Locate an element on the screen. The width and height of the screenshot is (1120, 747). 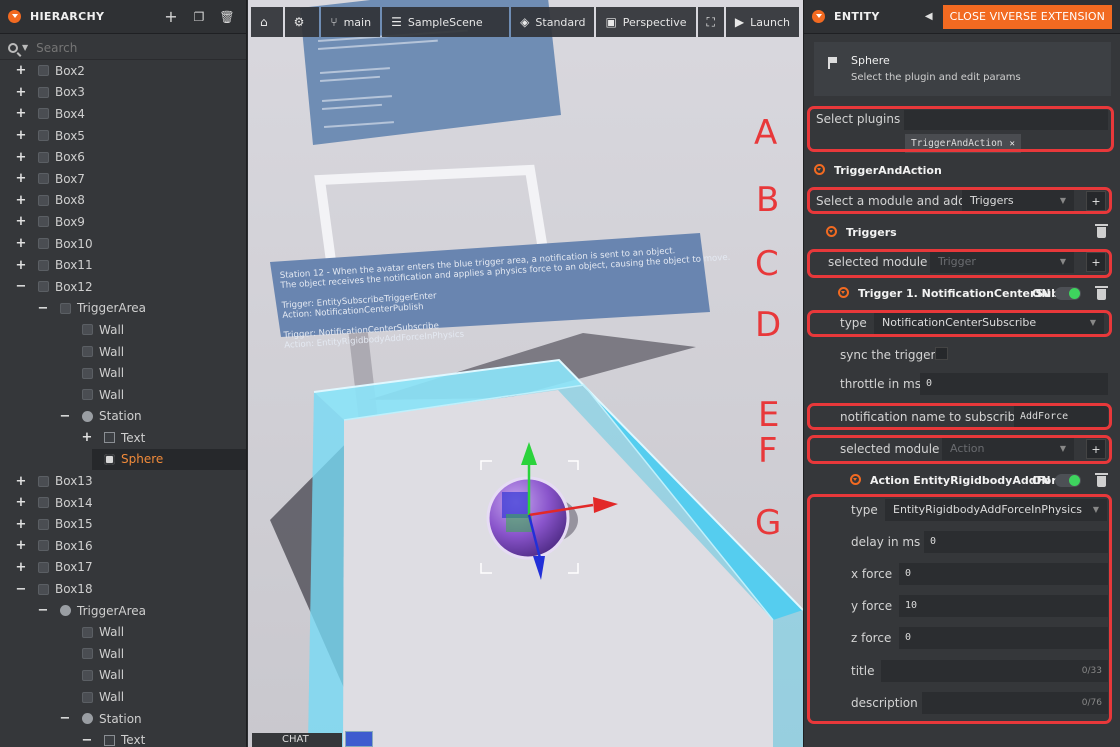
tree-row: Sphere is located at coordinates (169, 459).